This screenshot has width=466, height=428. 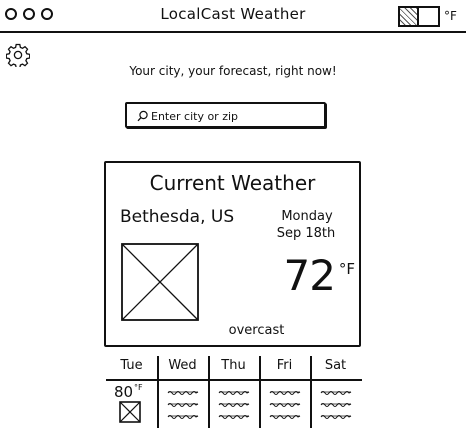 I want to click on forecast-temperature-unit: °F, so click(x=138, y=387).